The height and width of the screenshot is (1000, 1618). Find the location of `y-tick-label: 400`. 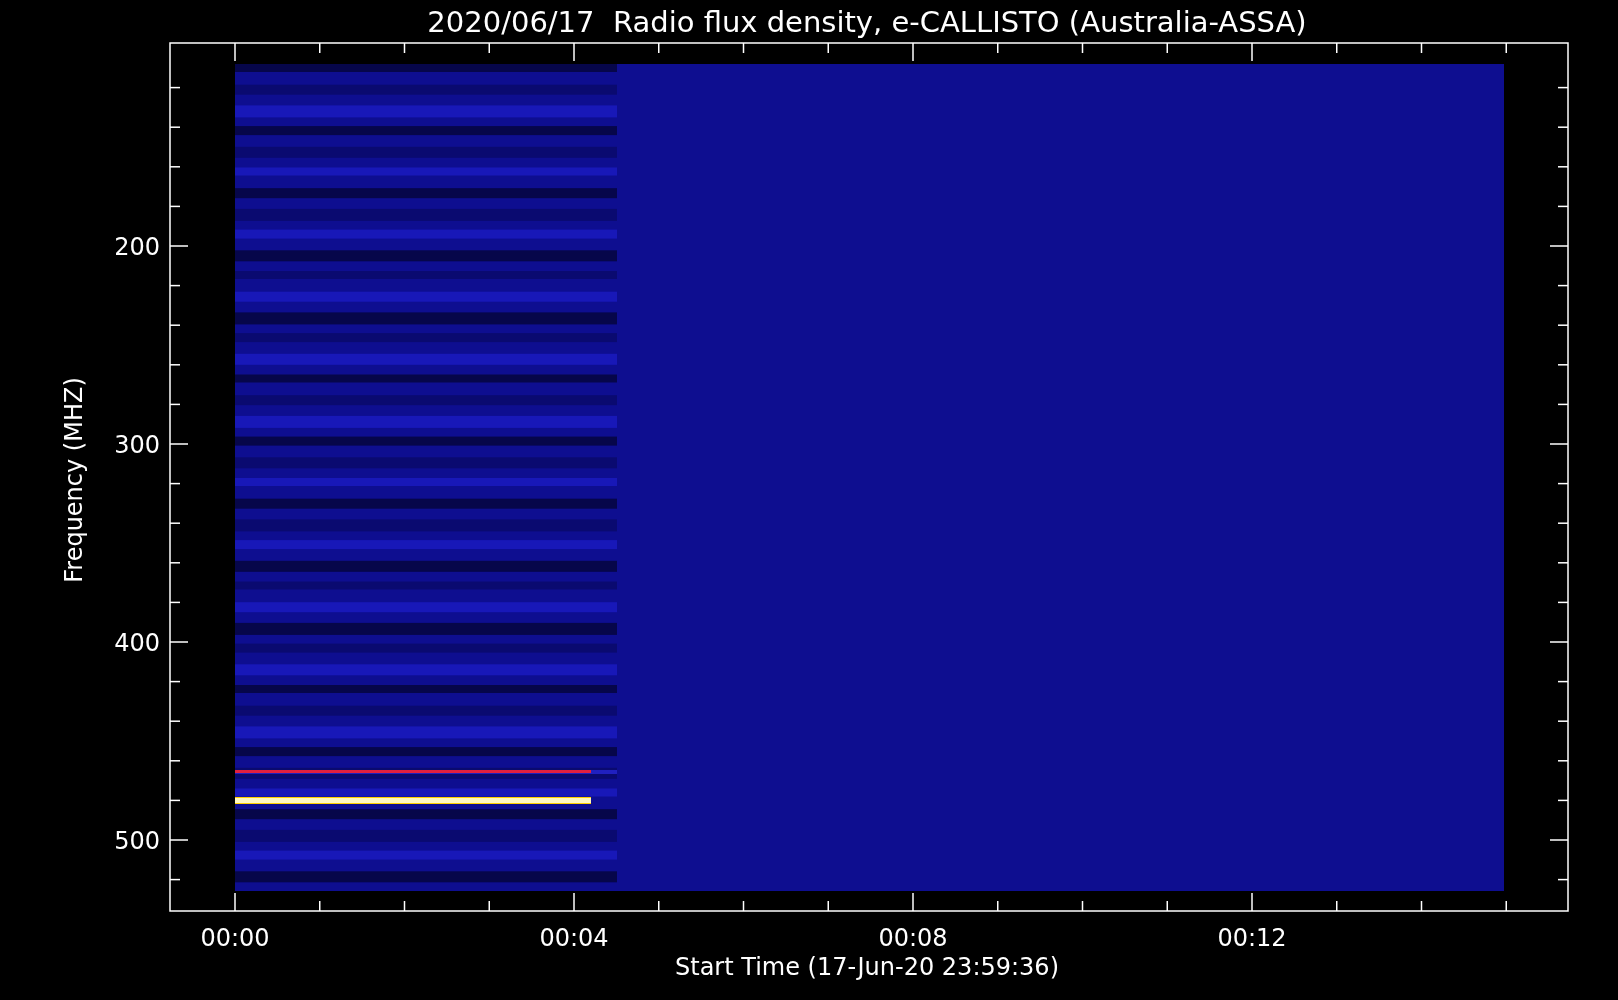

y-tick-label: 400 is located at coordinates (137, 643).